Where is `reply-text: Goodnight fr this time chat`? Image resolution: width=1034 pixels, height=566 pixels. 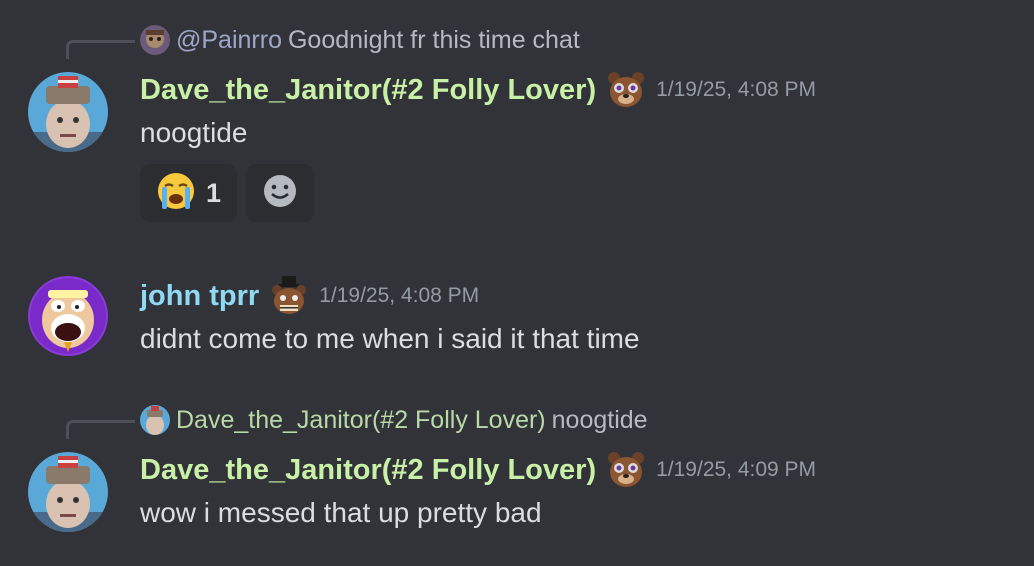 reply-text: Goodnight fr this time chat is located at coordinates (433, 39).